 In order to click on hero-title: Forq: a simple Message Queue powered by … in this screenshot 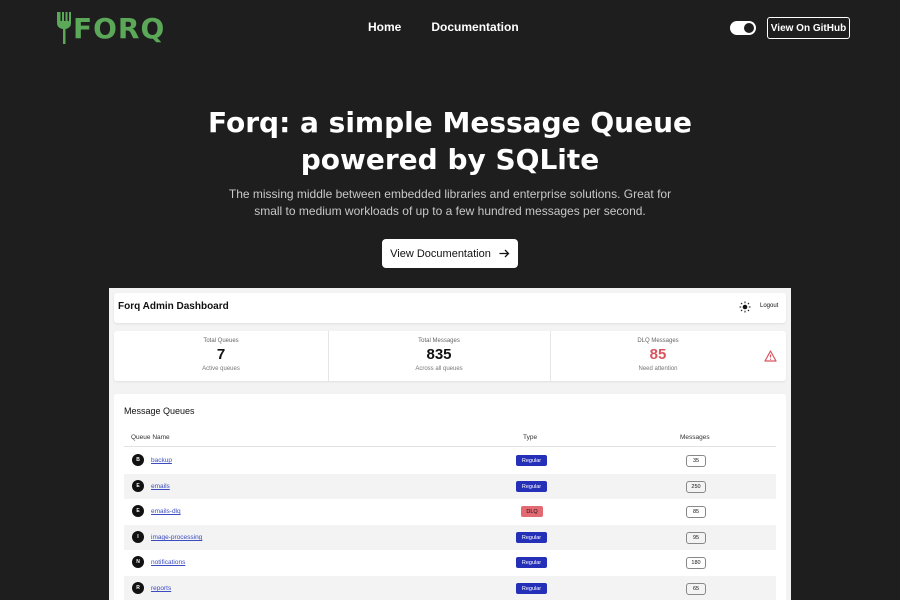, I will do `click(450, 141)`.